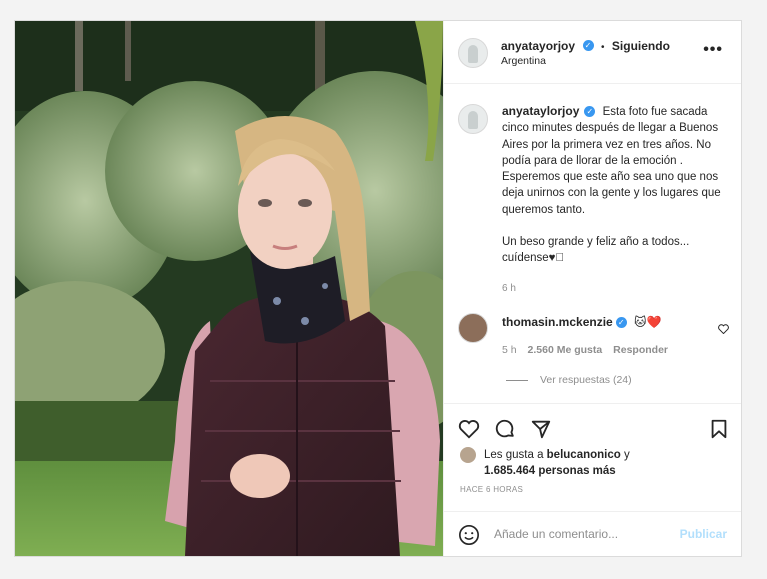 The height and width of the screenshot is (579, 767). Describe the element at coordinates (719, 429) in the screenshot. I see `bookmark-icon` at that location.